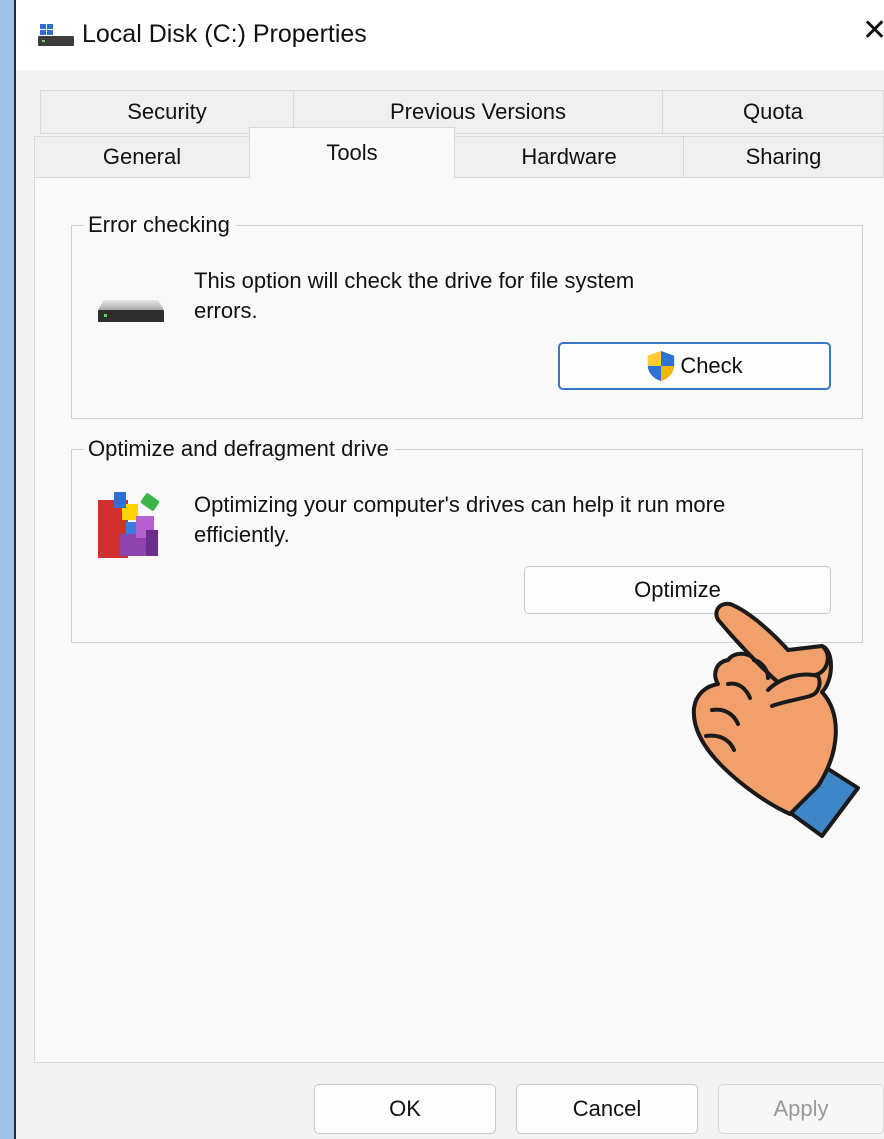  What do you see at coordinates (711, 365) in the screenshot?
I see `check-button-label: Check` at bounding box center [711, 365].